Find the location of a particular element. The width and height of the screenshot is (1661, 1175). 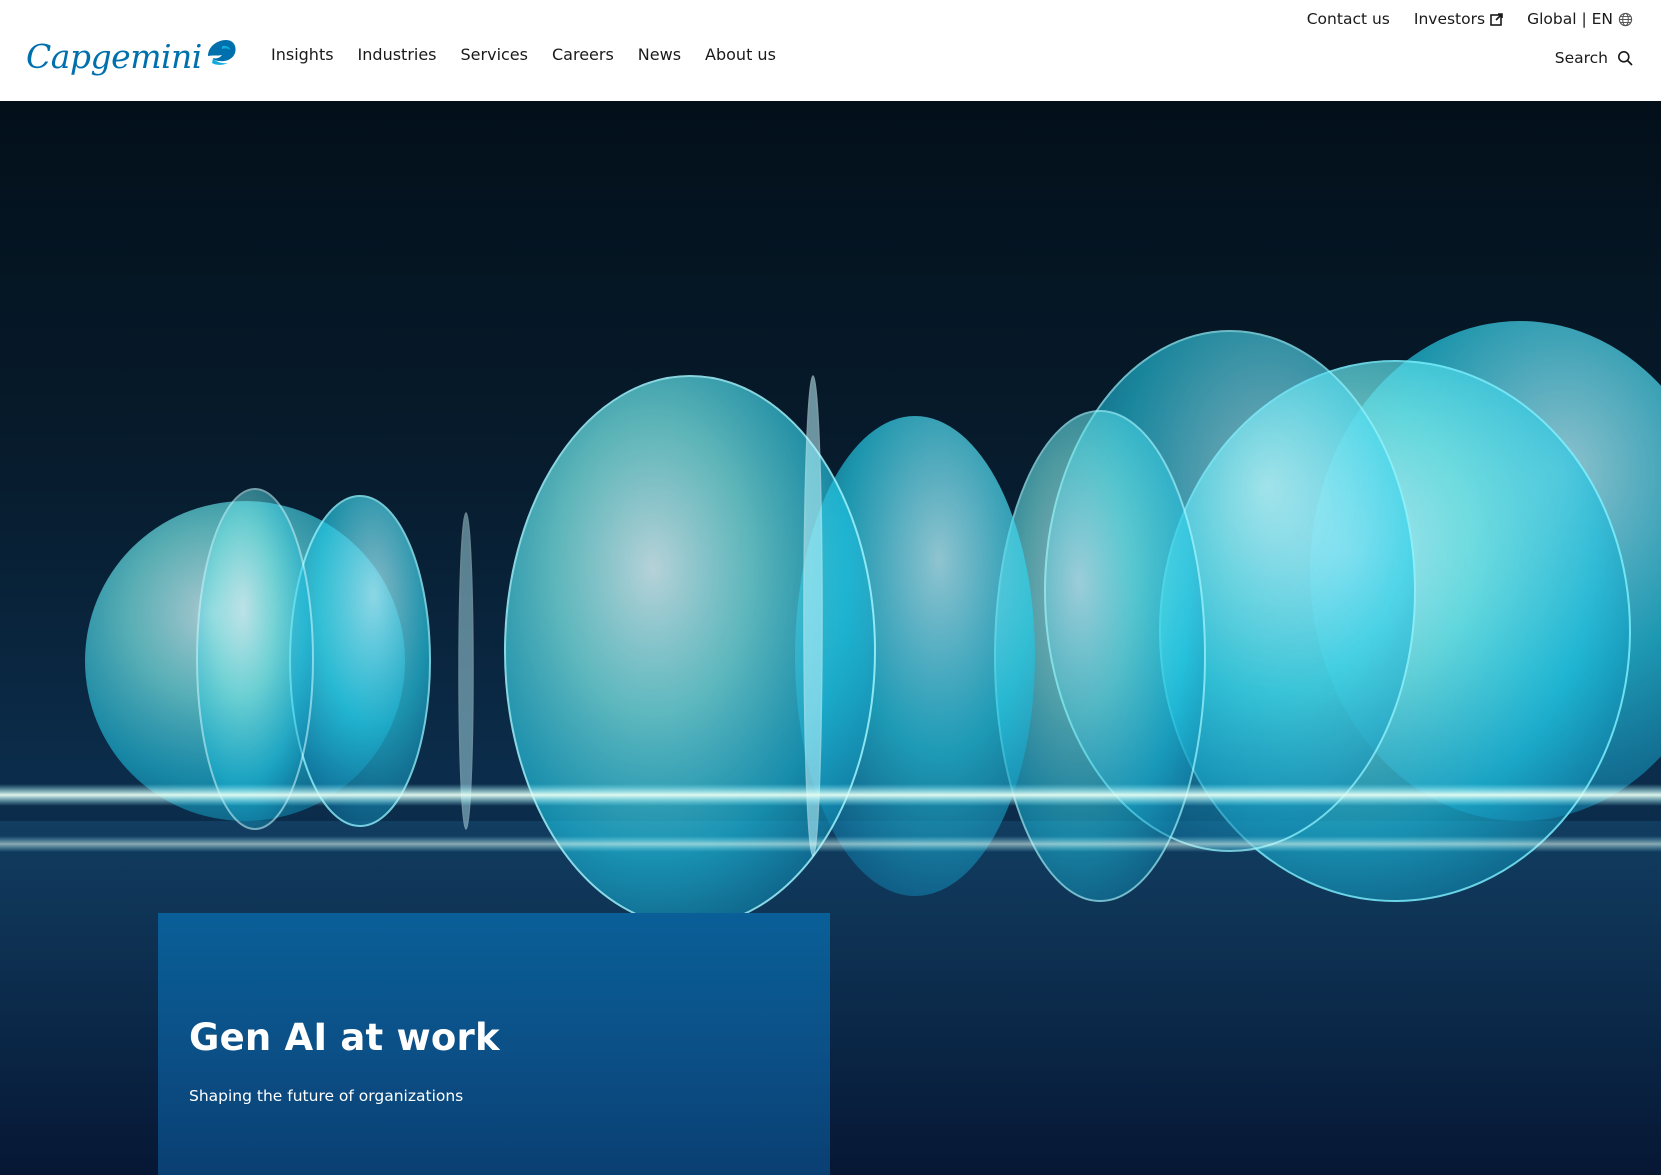

contact-us-label: Contact us is located at coordinates (1348, 19).